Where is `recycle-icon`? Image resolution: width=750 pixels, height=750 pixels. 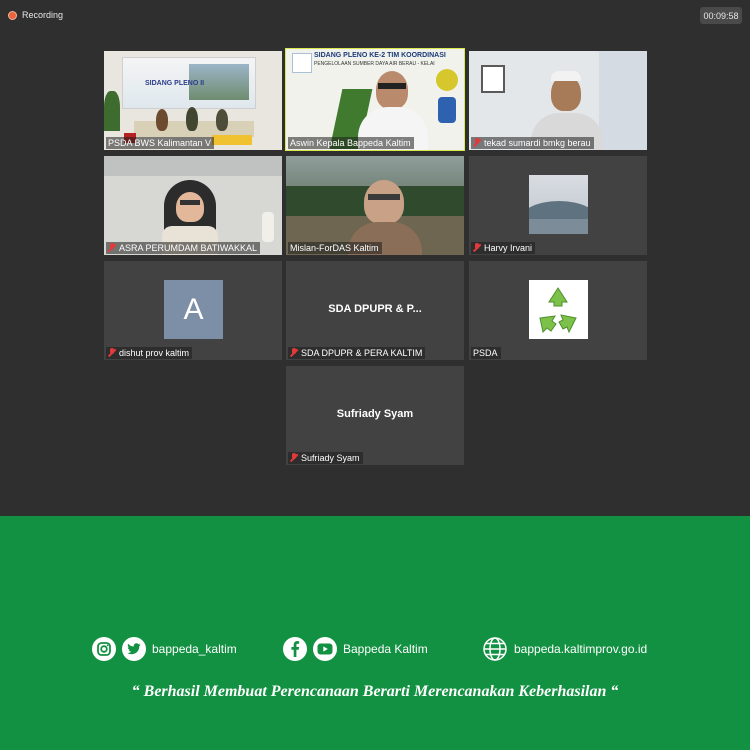
recycle-icon is located at coordinates (558, 309).